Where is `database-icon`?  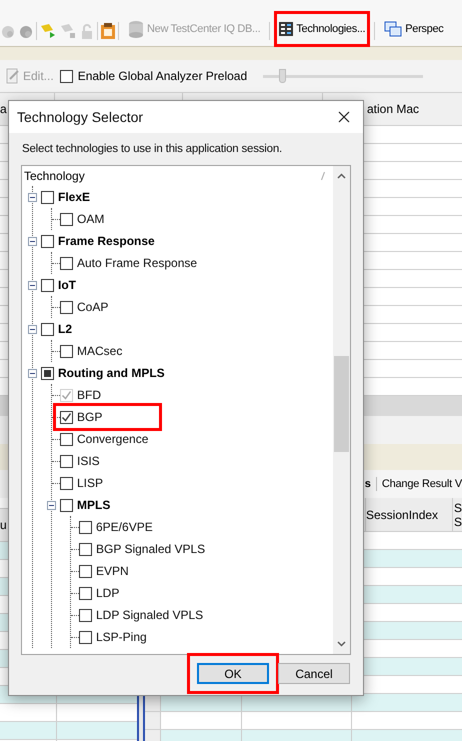 database-icon is located at coordinates (136, 29).